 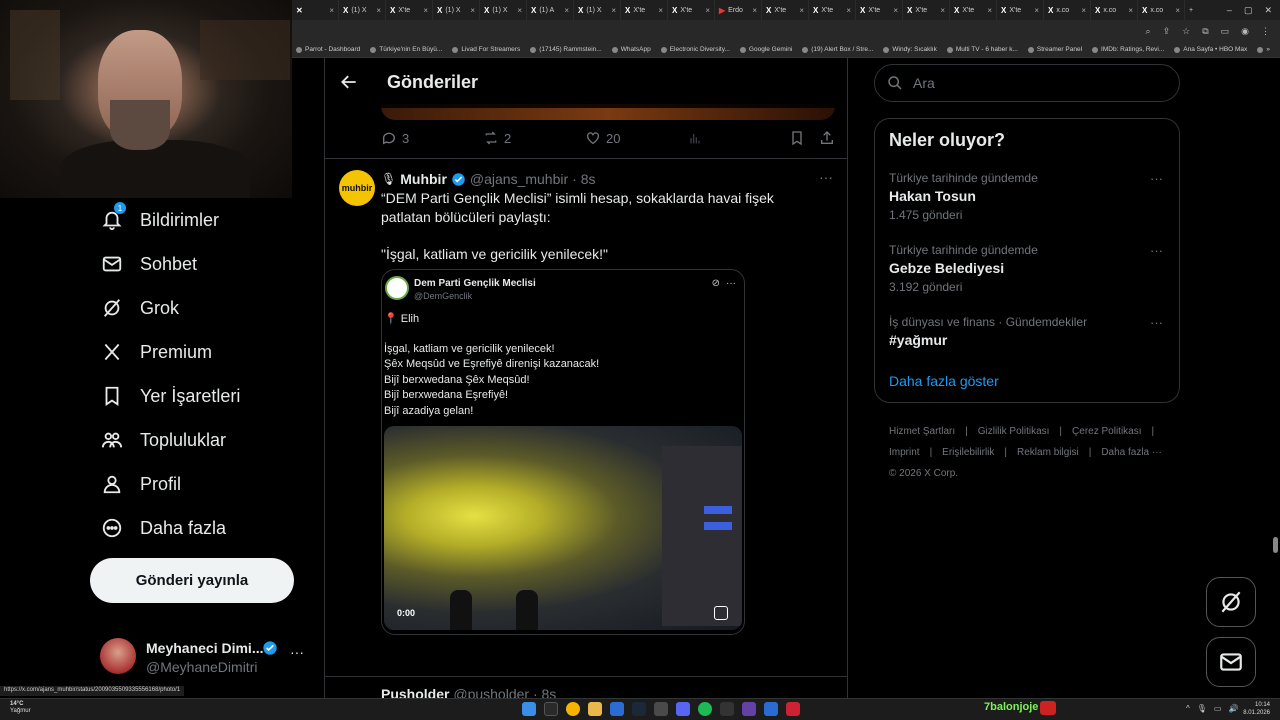 I want to click on nav-profile: Profil, so click(x=140, y=484).